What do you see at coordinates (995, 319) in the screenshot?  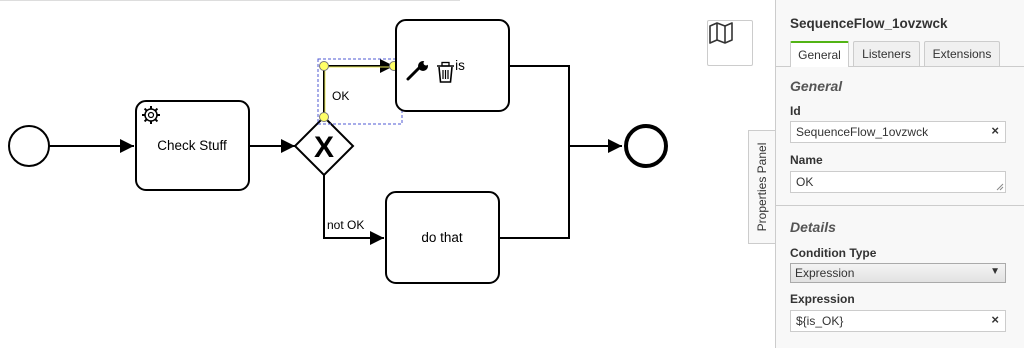 I see `clear-expression-icon: ×` at bounding box center [995, 319].